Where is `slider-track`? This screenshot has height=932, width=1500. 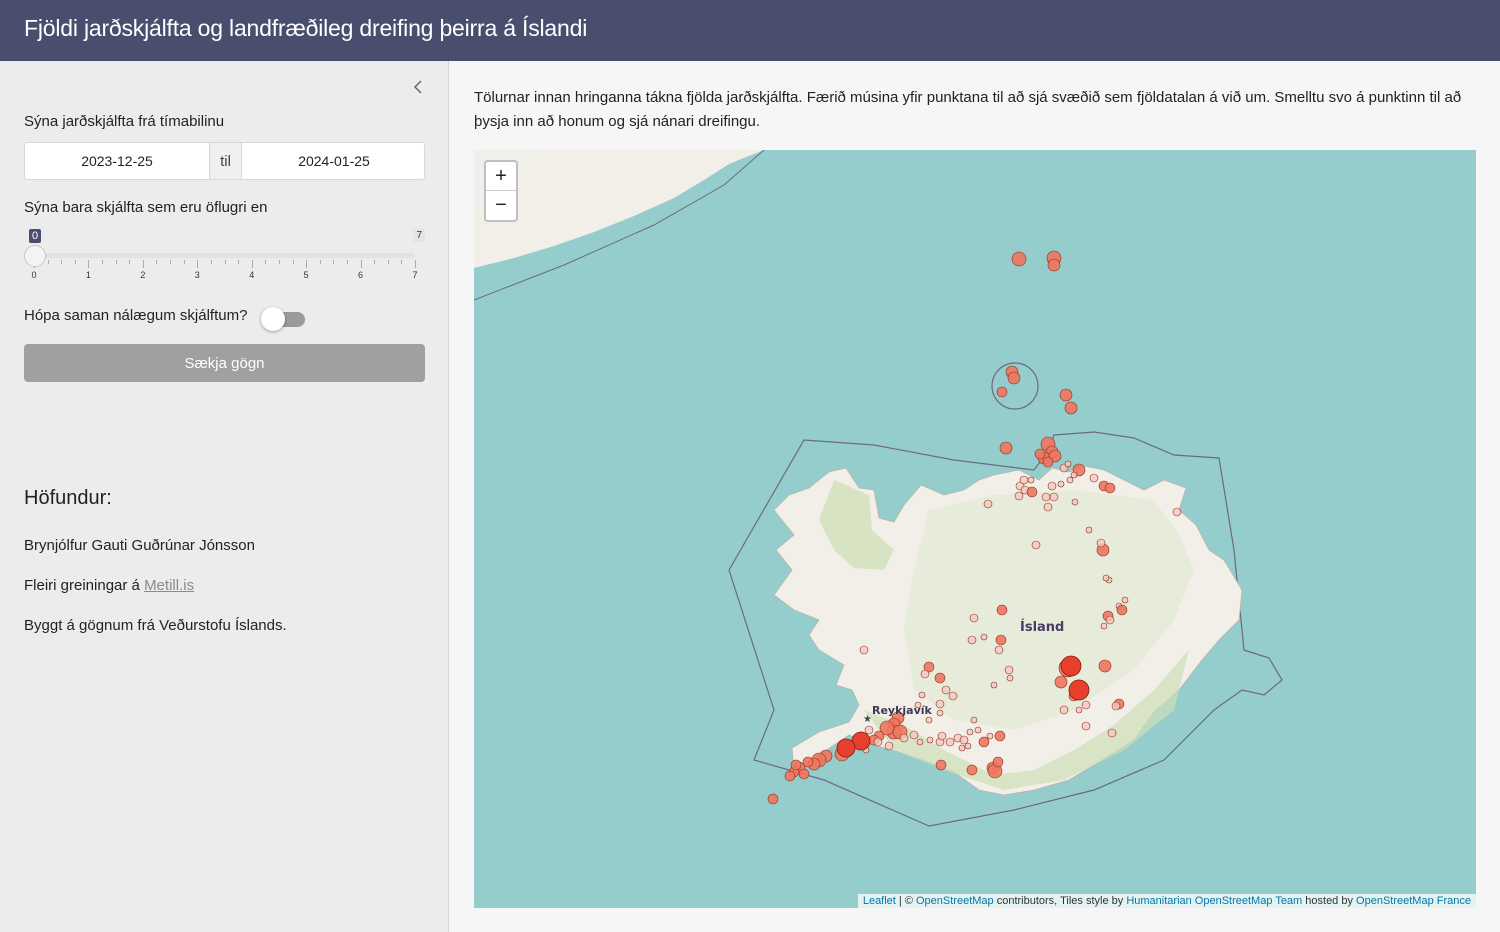 slider-track is located at coordinates (224, 255).